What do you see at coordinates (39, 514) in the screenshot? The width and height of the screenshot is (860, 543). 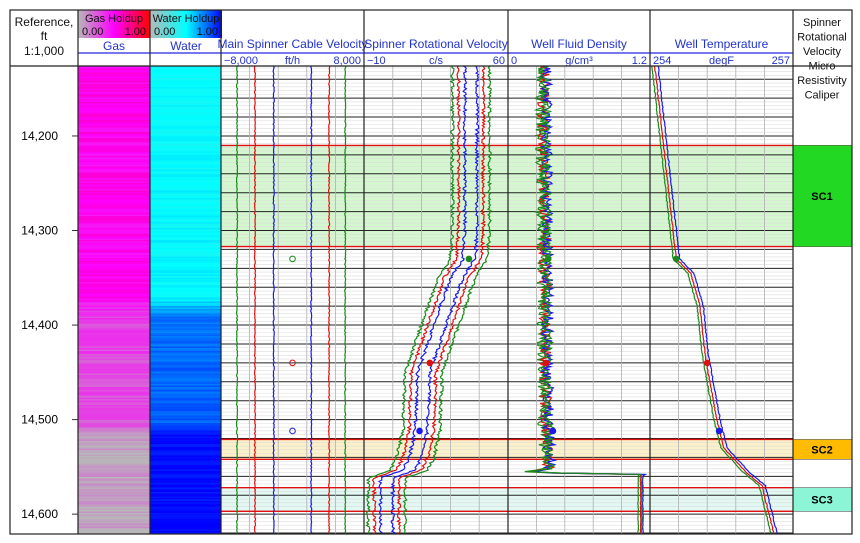 I see `depth-tick-label: 14,600` at bounding box center [39, 514].